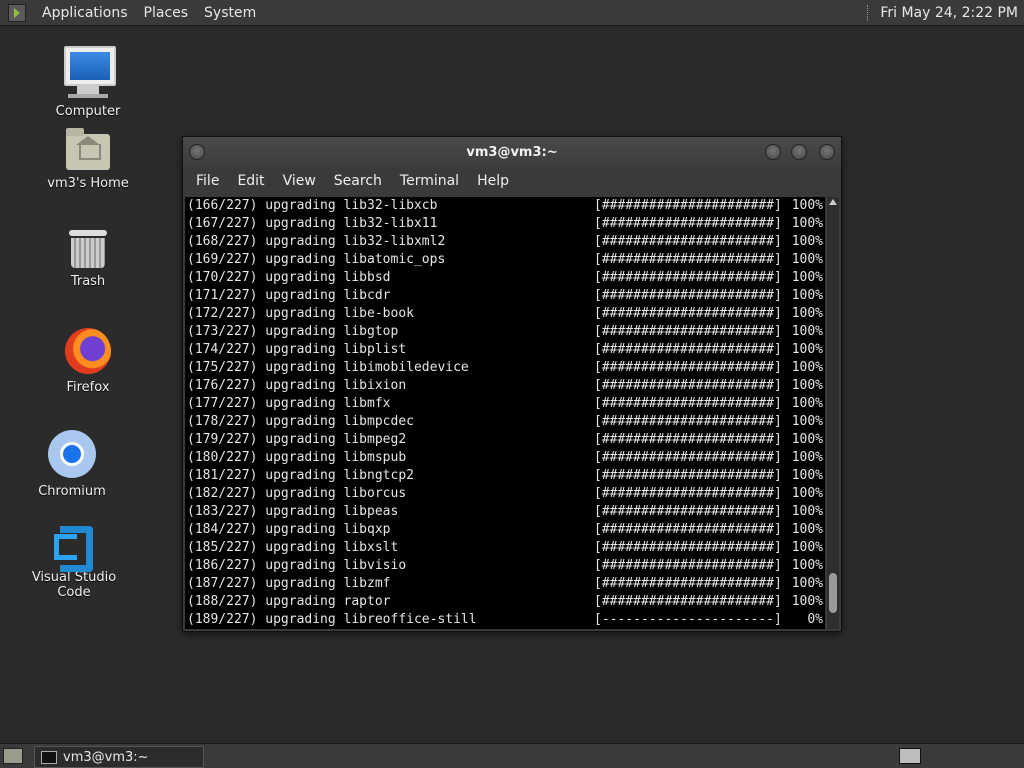  I want to click on desktop-icon-vscode: Visual Studio Code, so click(74, 560).